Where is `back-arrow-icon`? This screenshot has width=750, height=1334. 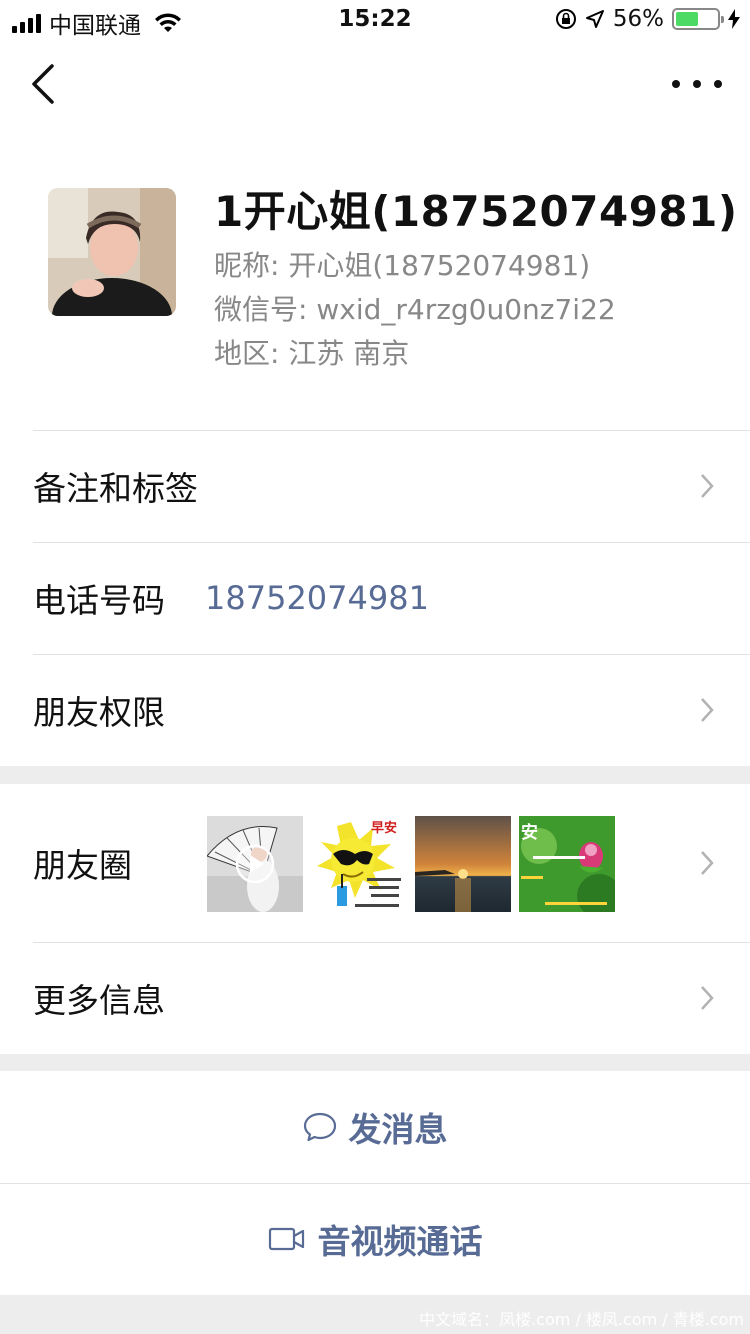 back-arrow-icon is located at coordinates (43, 84).